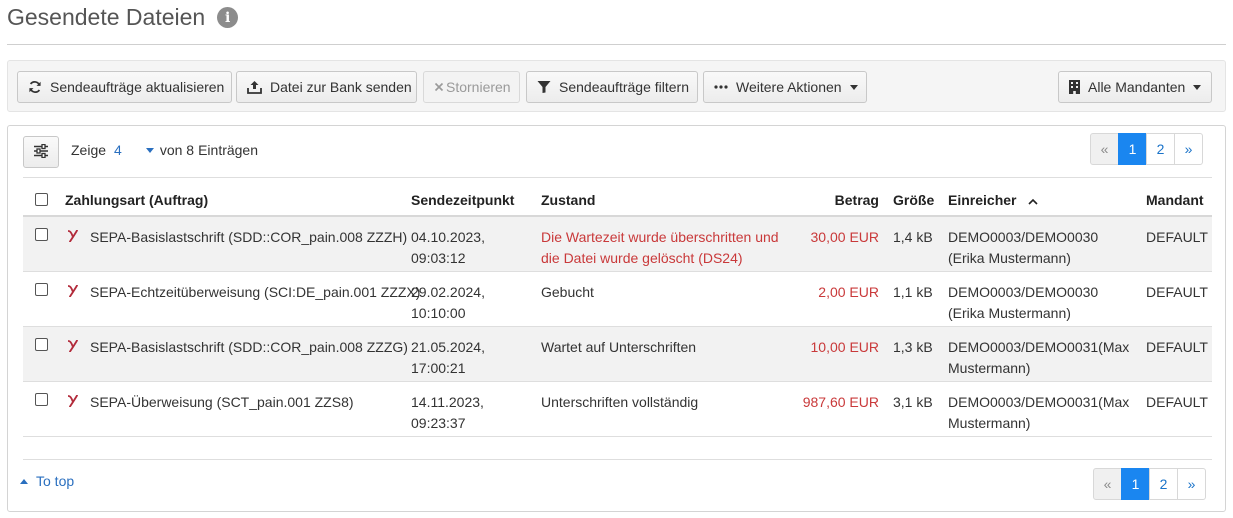  I want to click on sent-timestamp: 21.05.2024, 17:00:21, so click(448, 358).